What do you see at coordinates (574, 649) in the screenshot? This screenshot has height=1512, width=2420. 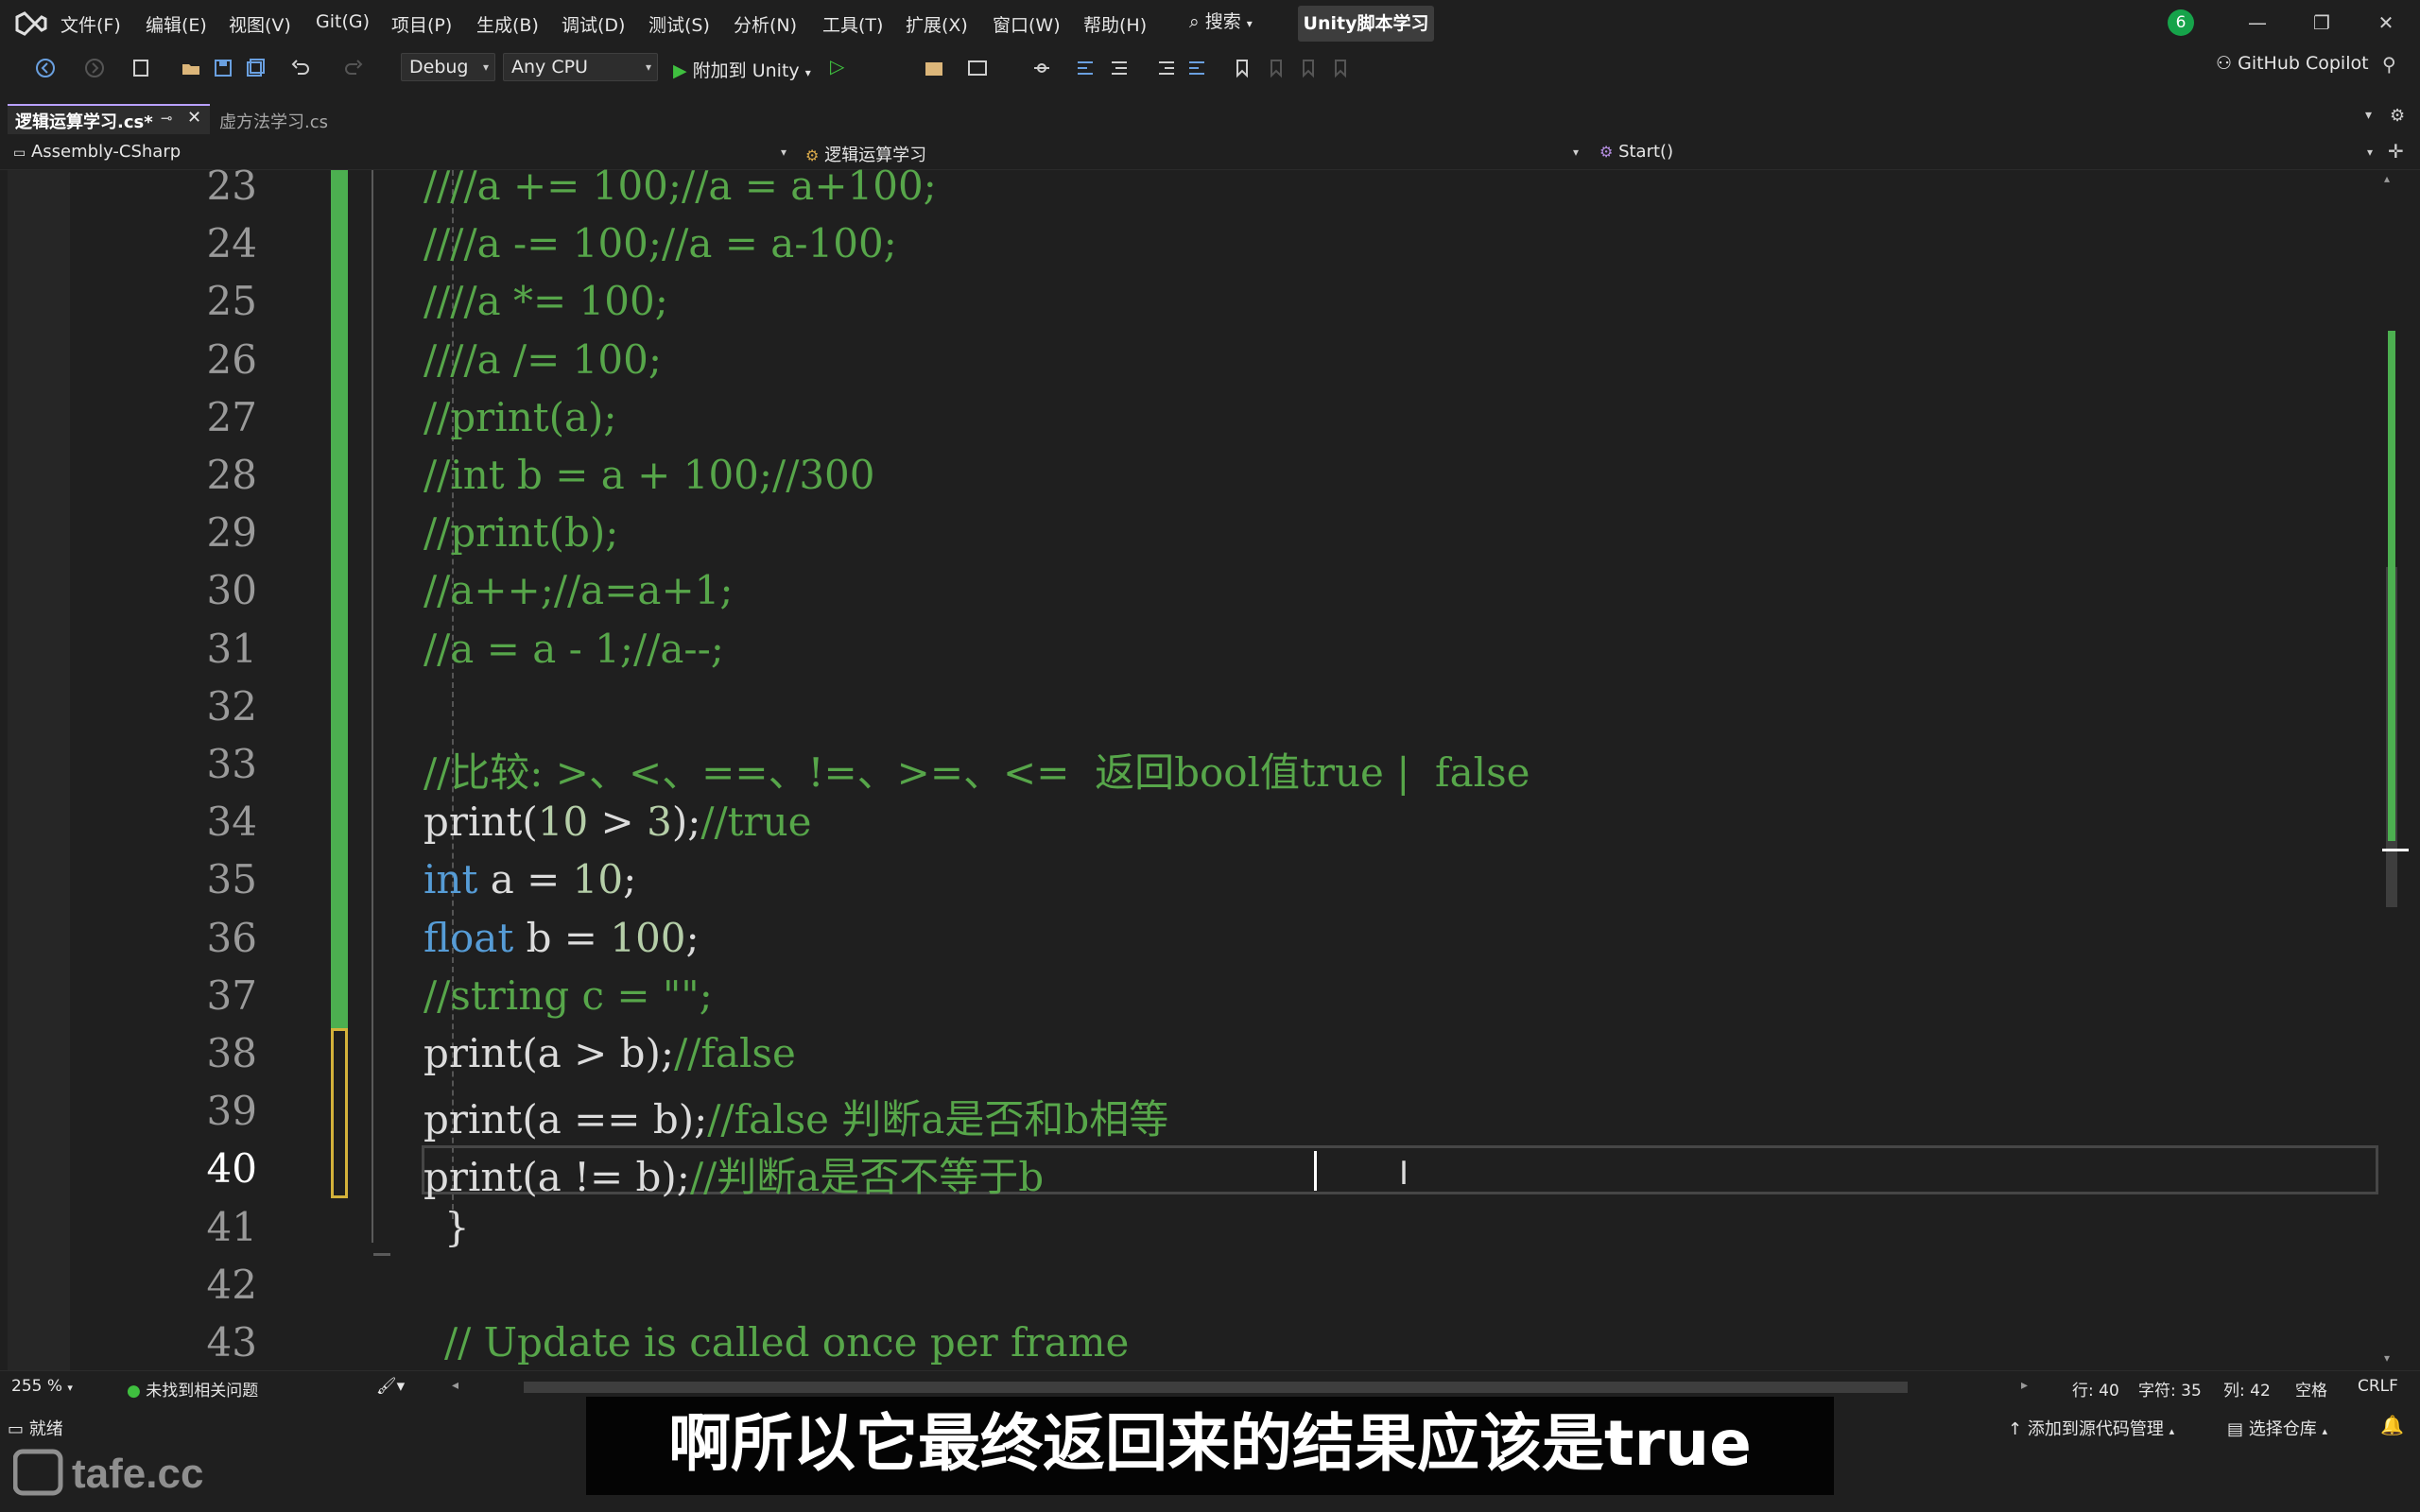 I see `code-line: //a = a - 1;//a--;` at bounding box center [574, 649].